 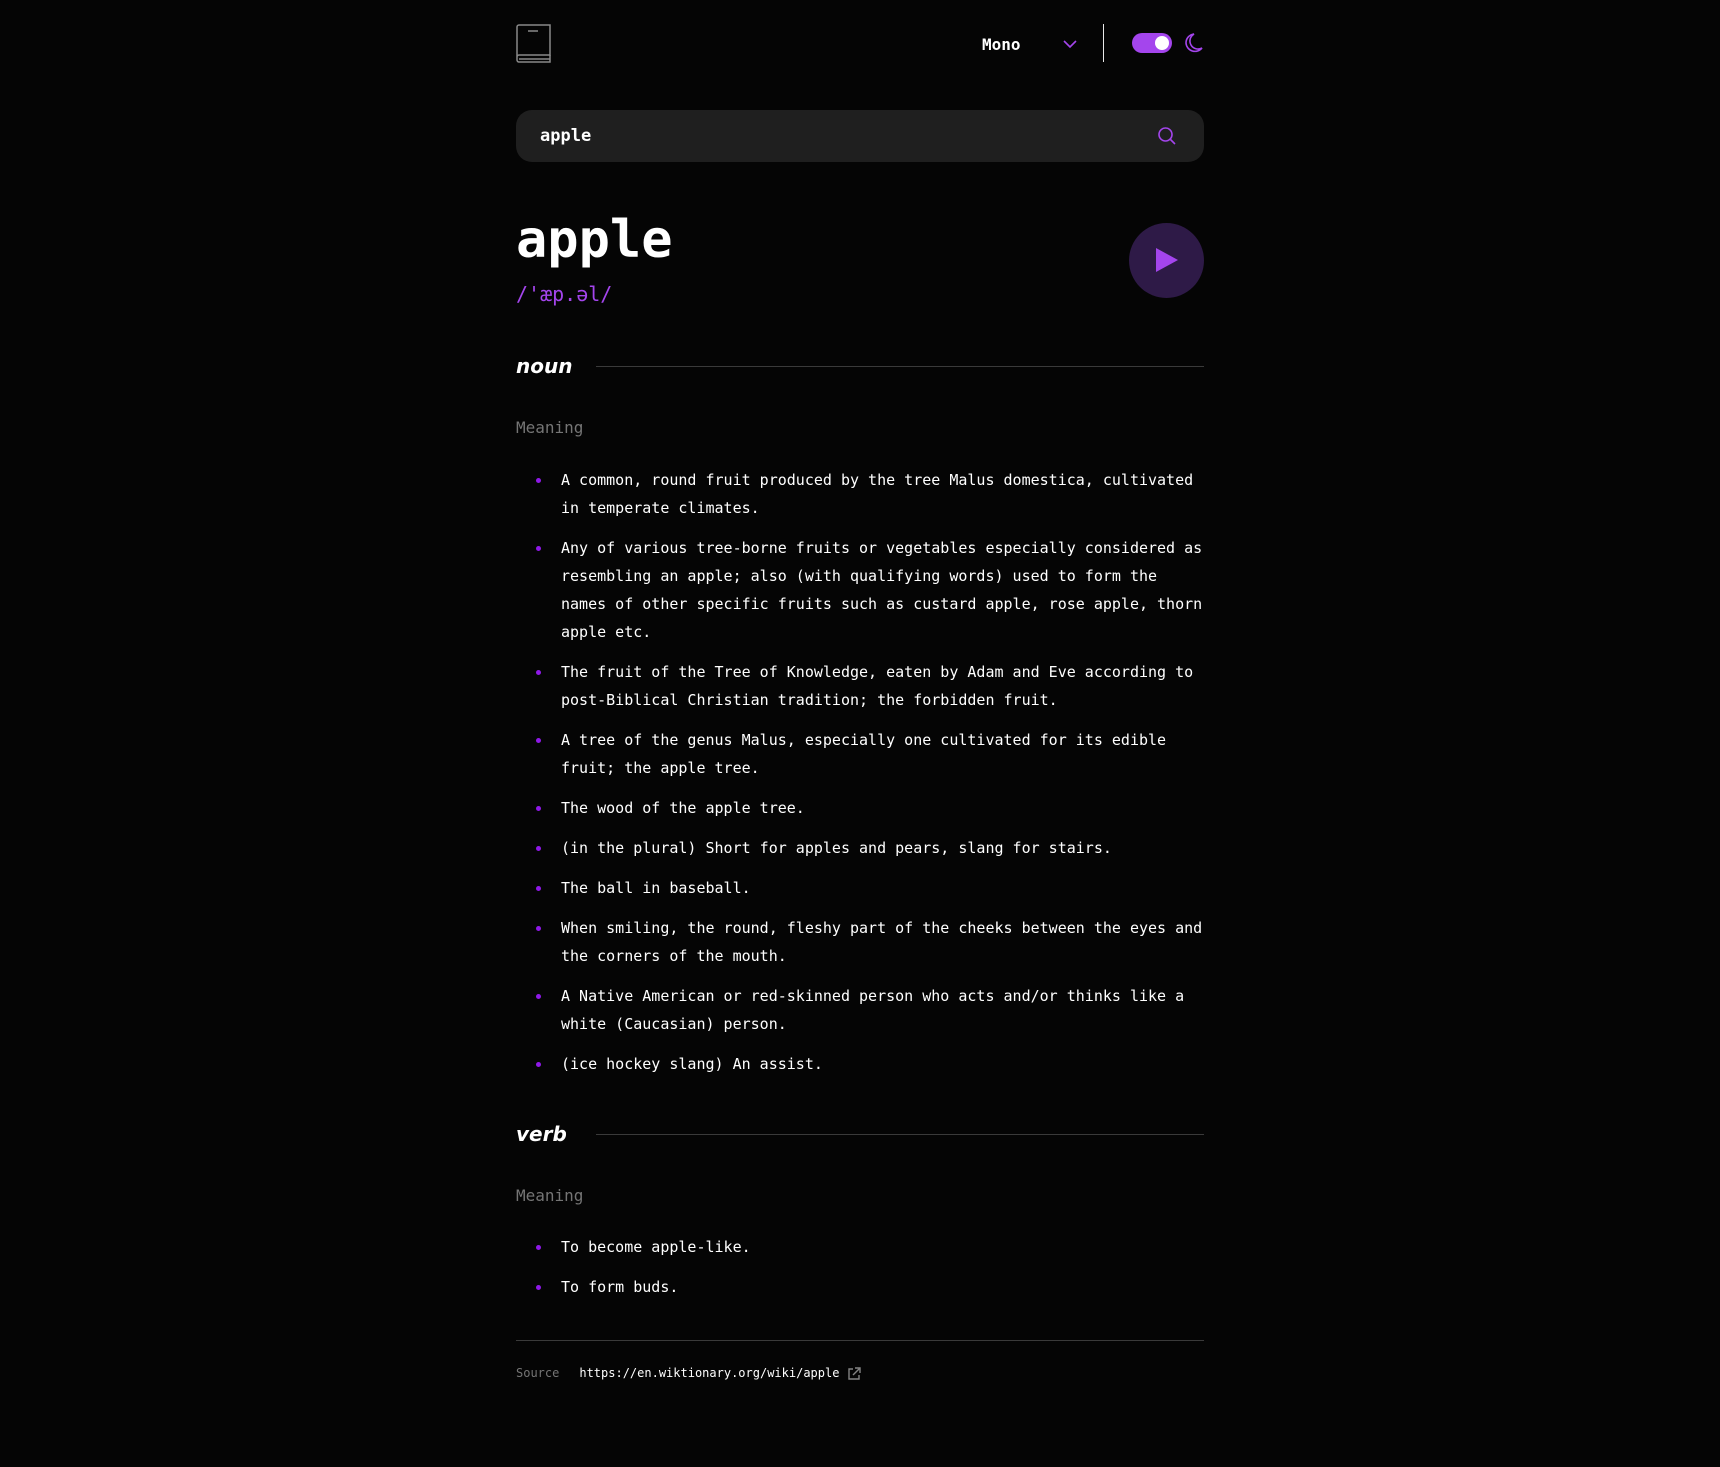 What do you see at coordinates (544, 366) in the screenshot?
I see `part-of-speech-label: noun` at bounding box center [544, 366].